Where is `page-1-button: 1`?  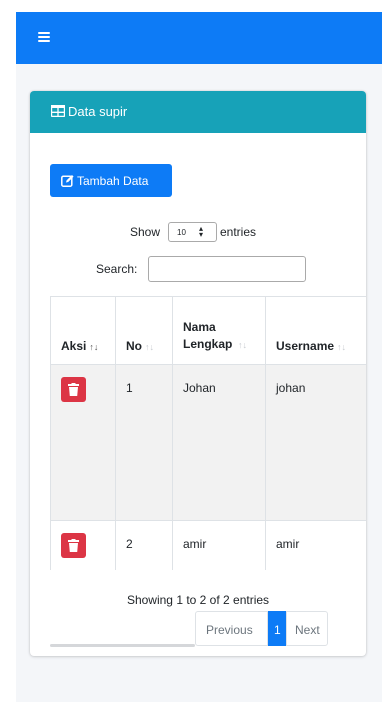
page-1-button: 1 is located at coordinates (277, 628).